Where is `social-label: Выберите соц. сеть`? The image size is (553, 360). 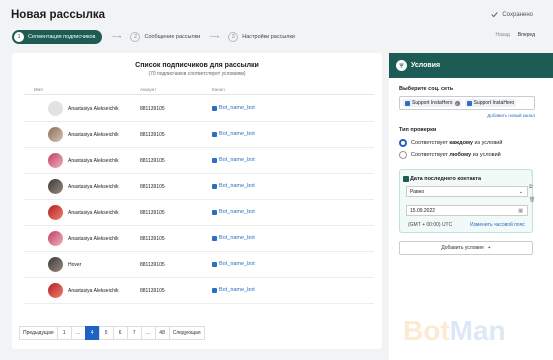
social-label: Выберите соц. сеть is located at coordinates (426, 89).